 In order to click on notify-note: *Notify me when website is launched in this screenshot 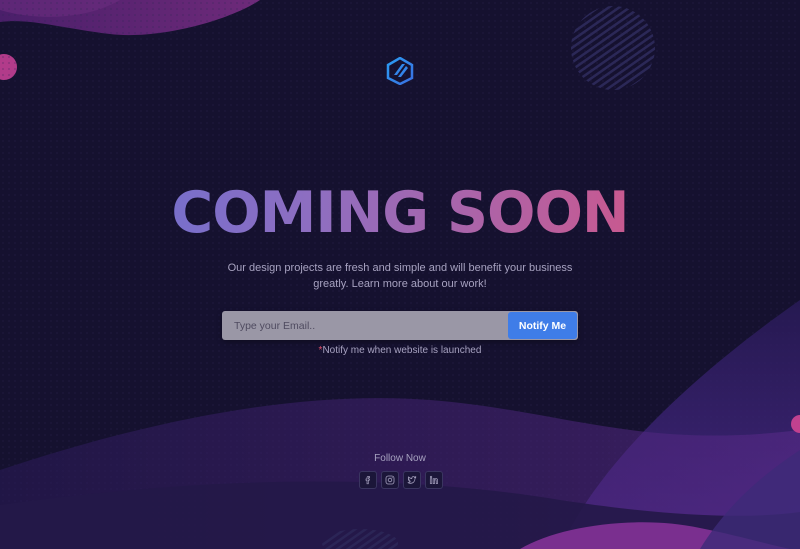, I will do `click(400, 350)`.